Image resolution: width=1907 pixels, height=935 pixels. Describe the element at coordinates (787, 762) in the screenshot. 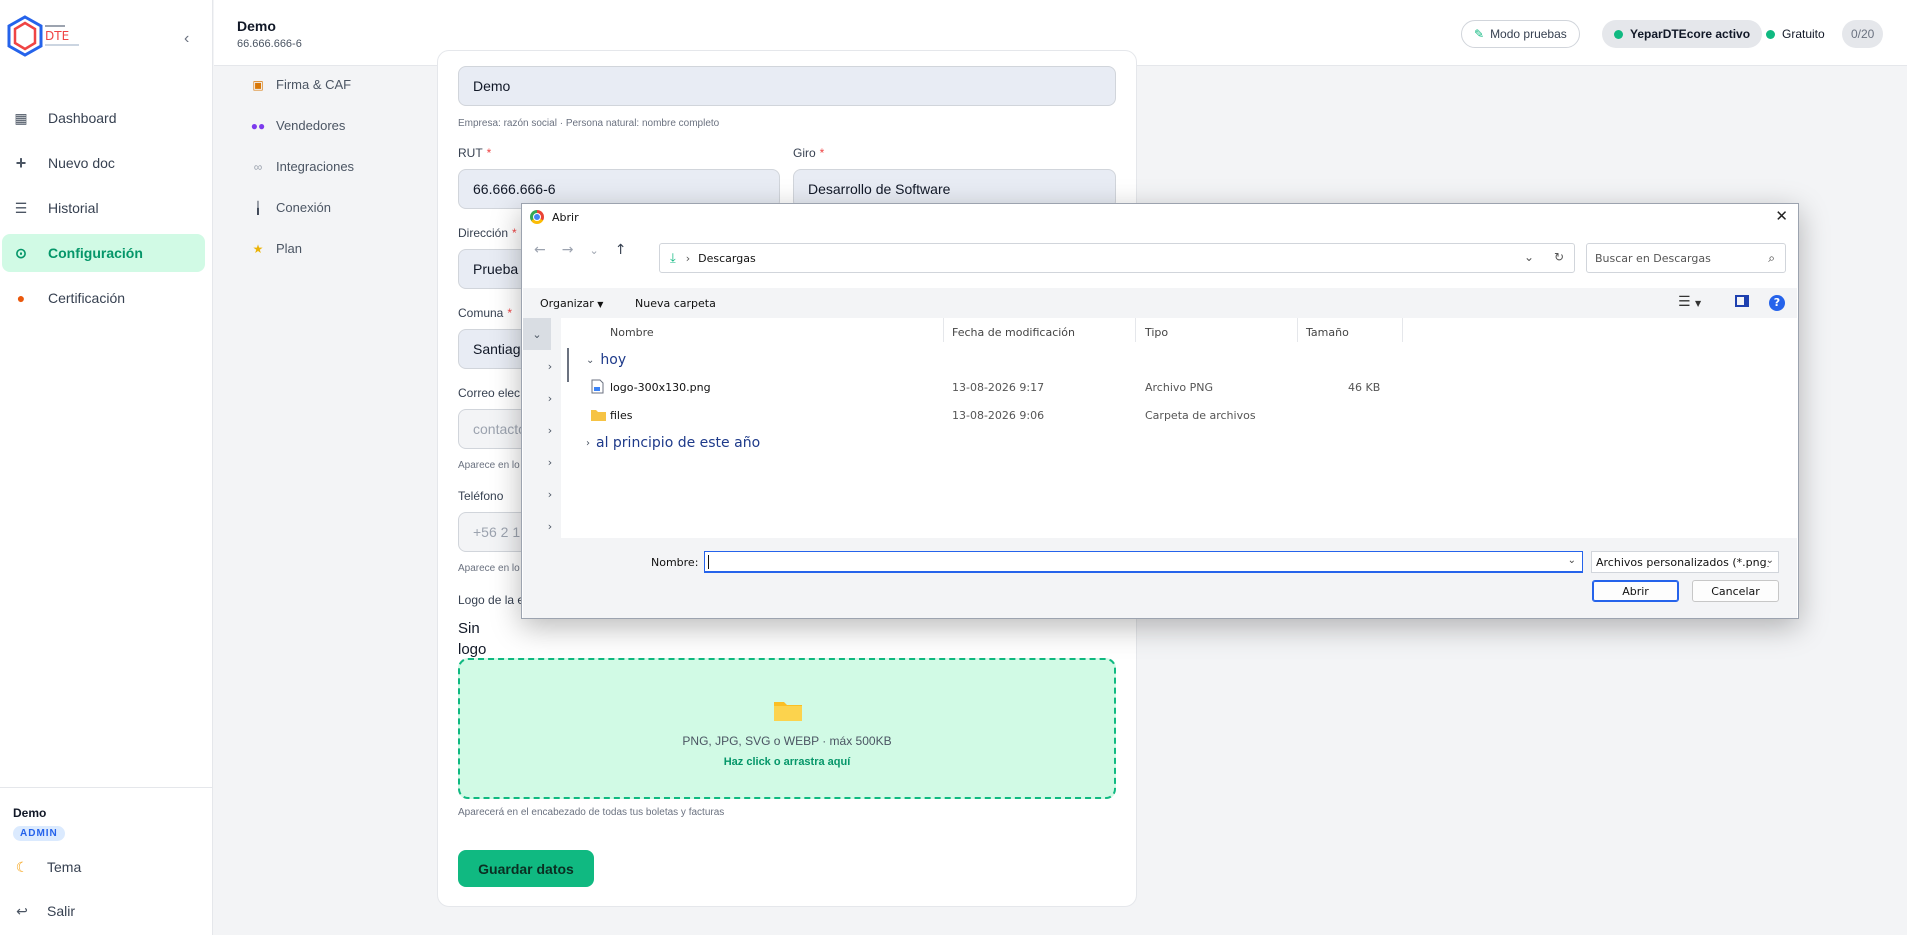

I see `dropzone-action: Haz click o arrastra aquí` at that location.